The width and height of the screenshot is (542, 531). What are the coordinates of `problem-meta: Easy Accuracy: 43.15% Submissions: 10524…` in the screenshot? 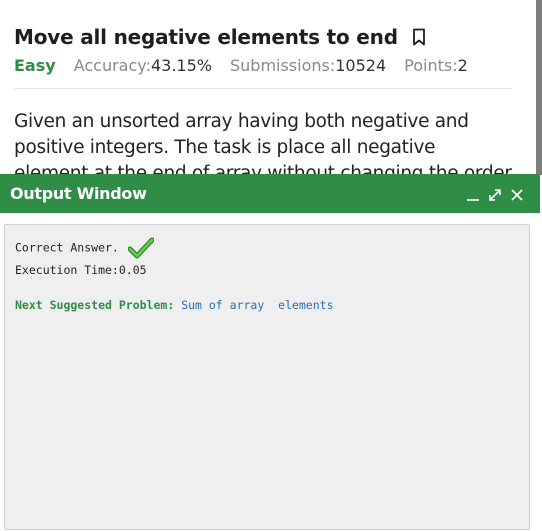 It's located at (264, 68).